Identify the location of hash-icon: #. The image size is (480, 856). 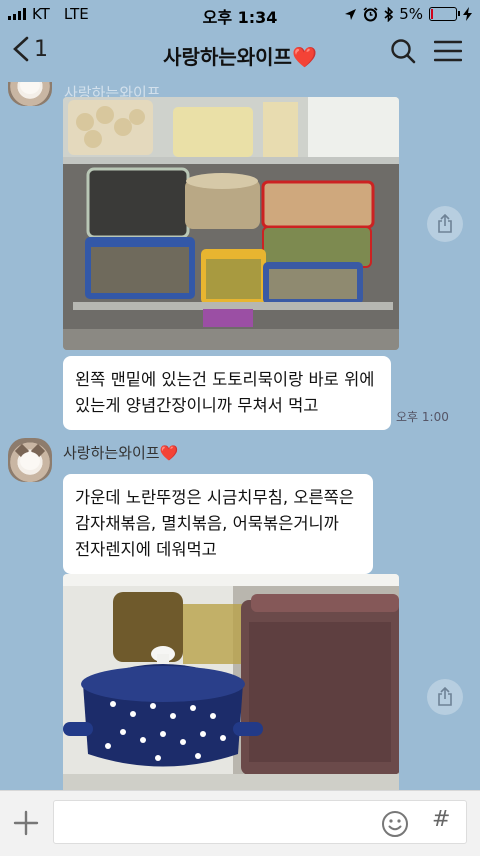
(441, 819).